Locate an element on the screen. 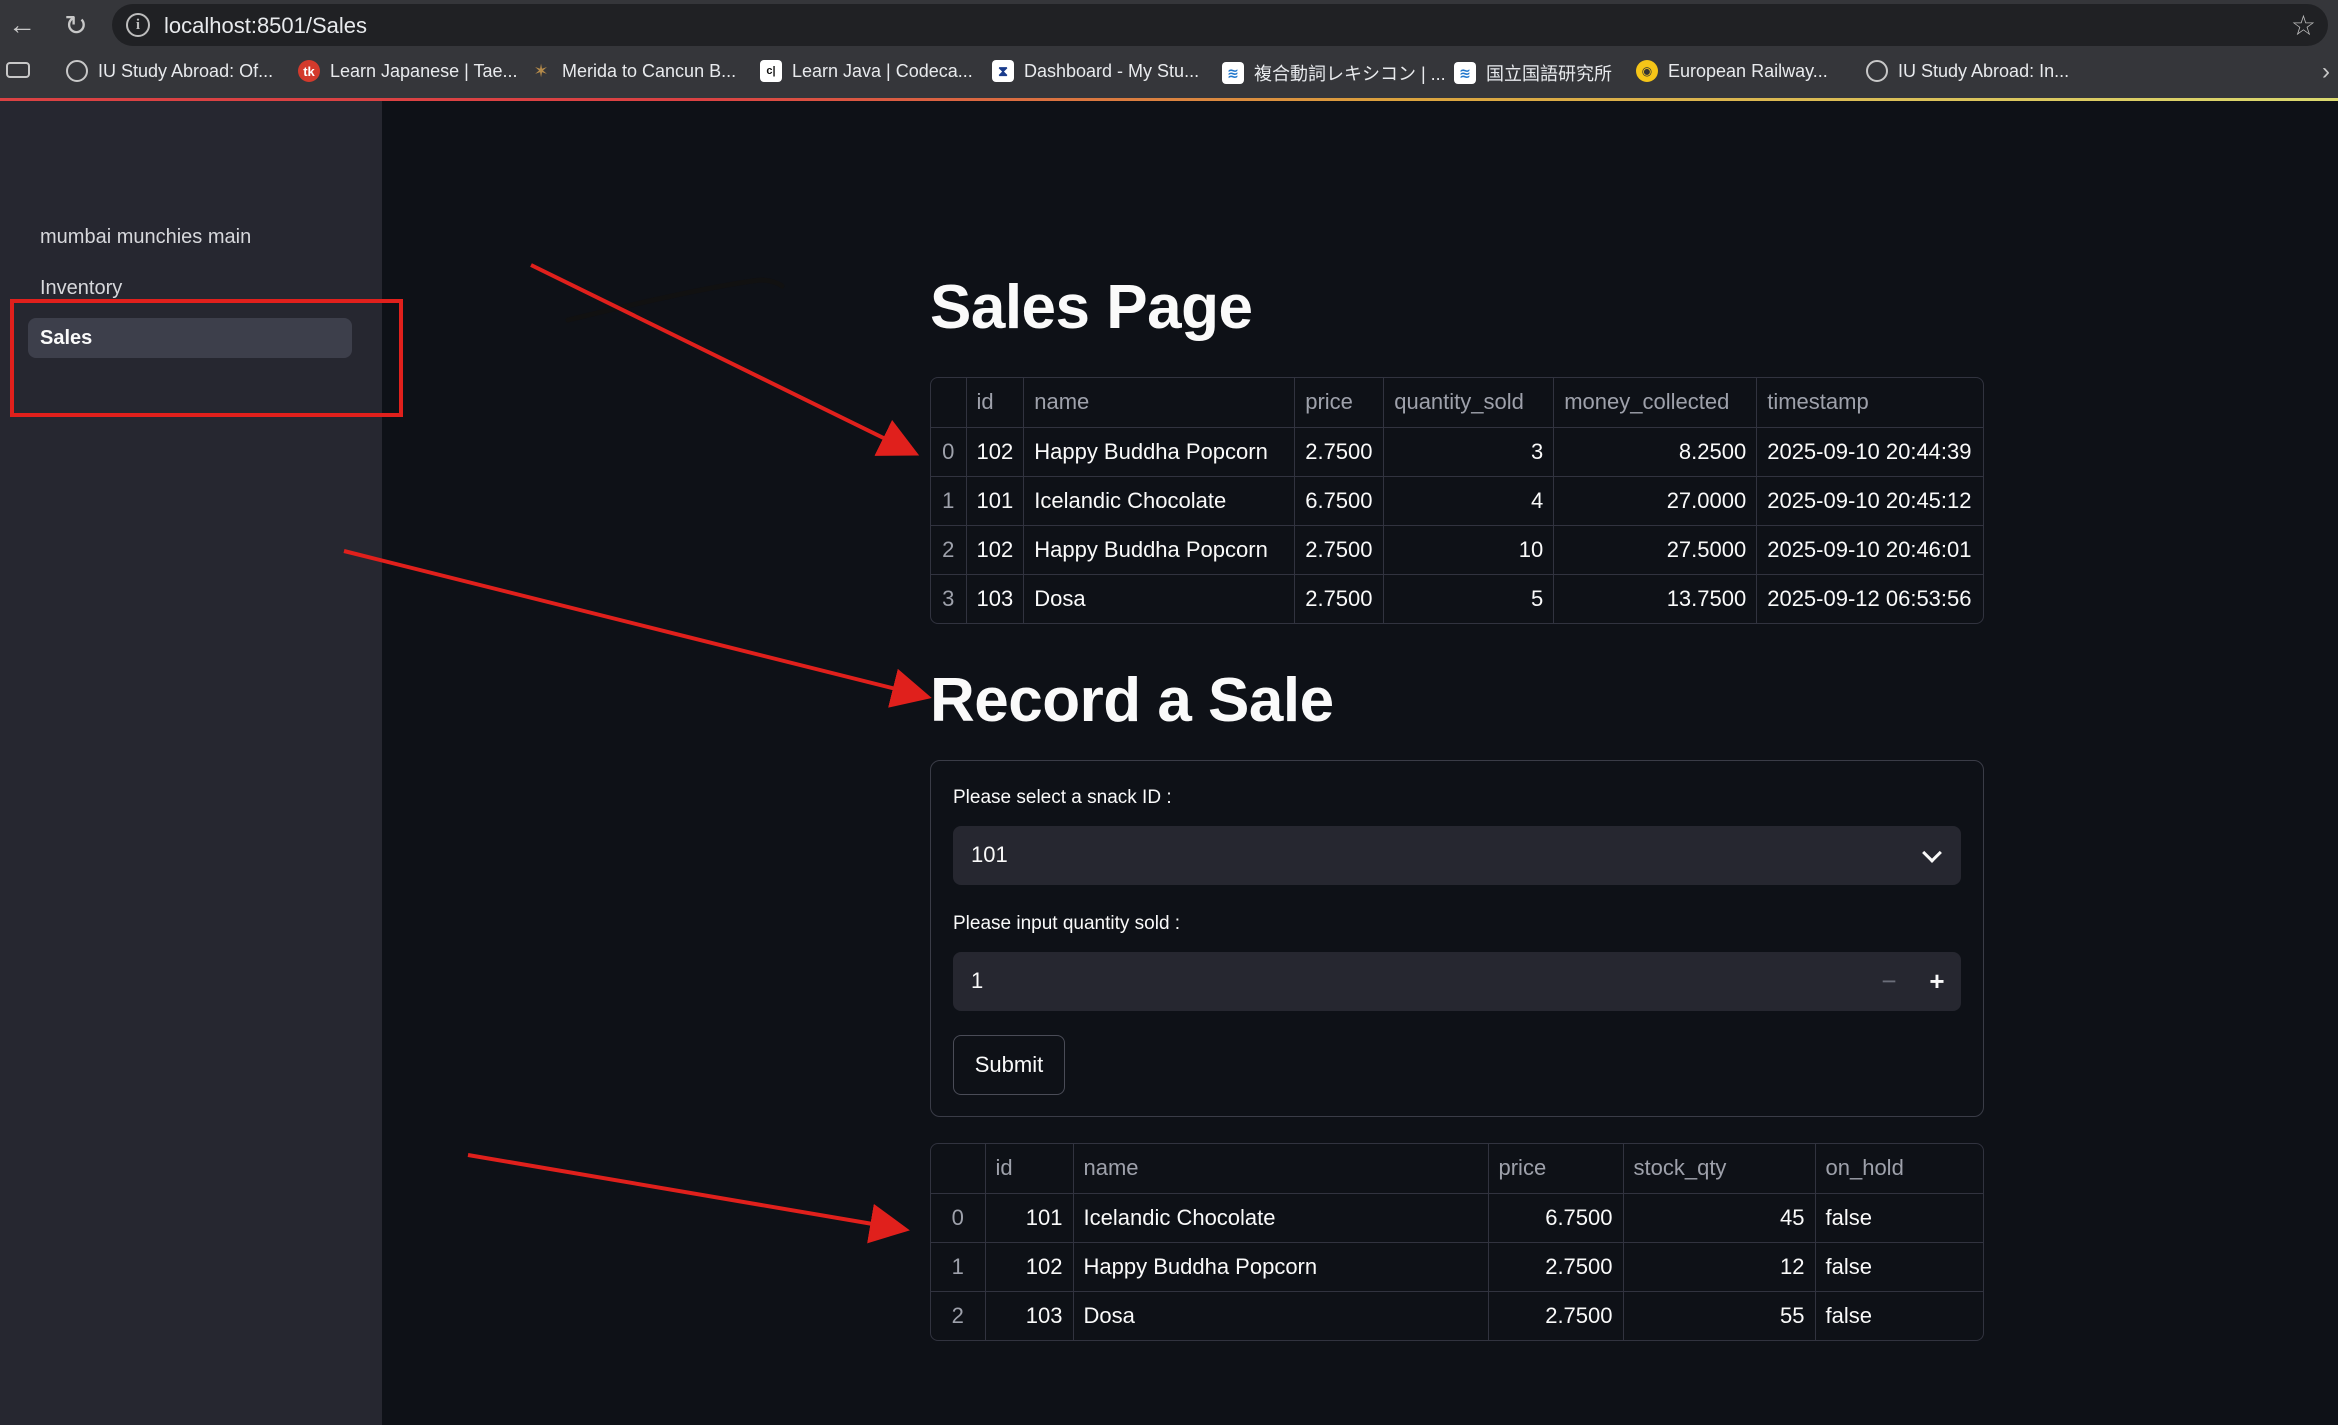 The width and height of the screenshot is (2338, 1425). sidebar-item-sales: Sales is located at coordinates (190, 338).